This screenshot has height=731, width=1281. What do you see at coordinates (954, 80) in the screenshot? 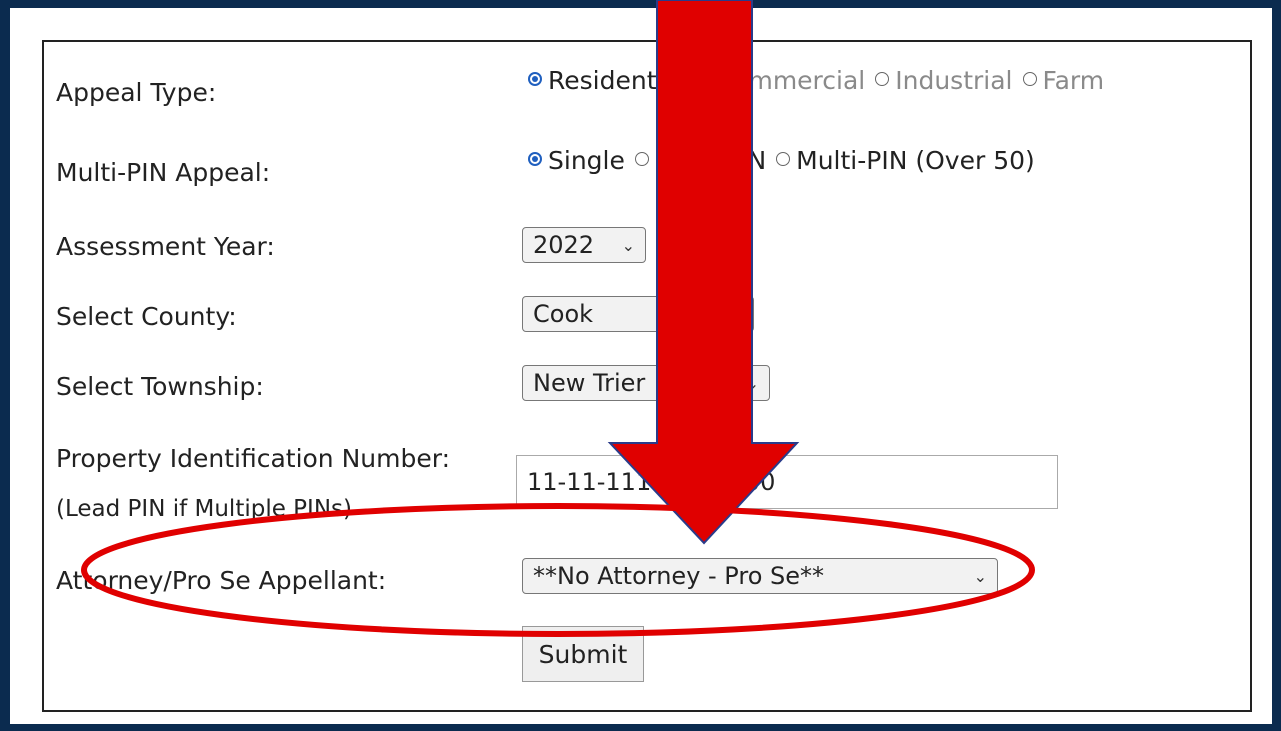
I see `radio-industrial-label: Industrial` at bounding box center [954, 80].